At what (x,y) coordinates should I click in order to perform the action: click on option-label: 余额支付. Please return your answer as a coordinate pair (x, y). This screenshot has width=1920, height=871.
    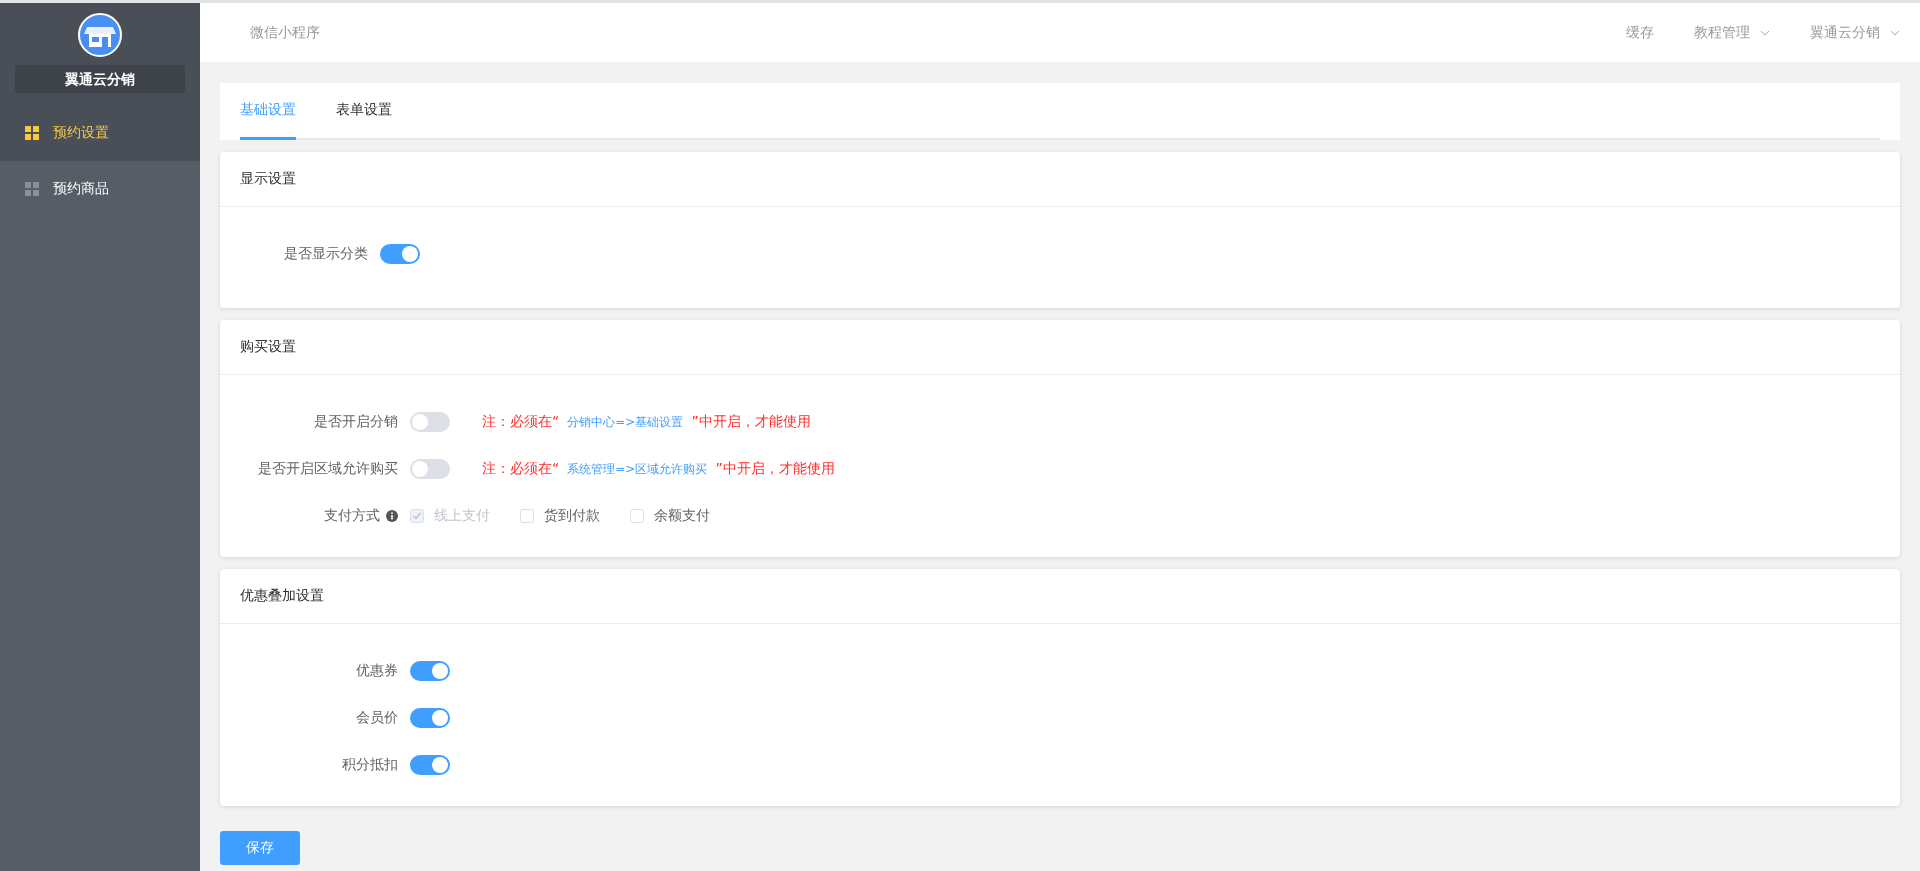
    Looking at the image, I should click on (682, 516).